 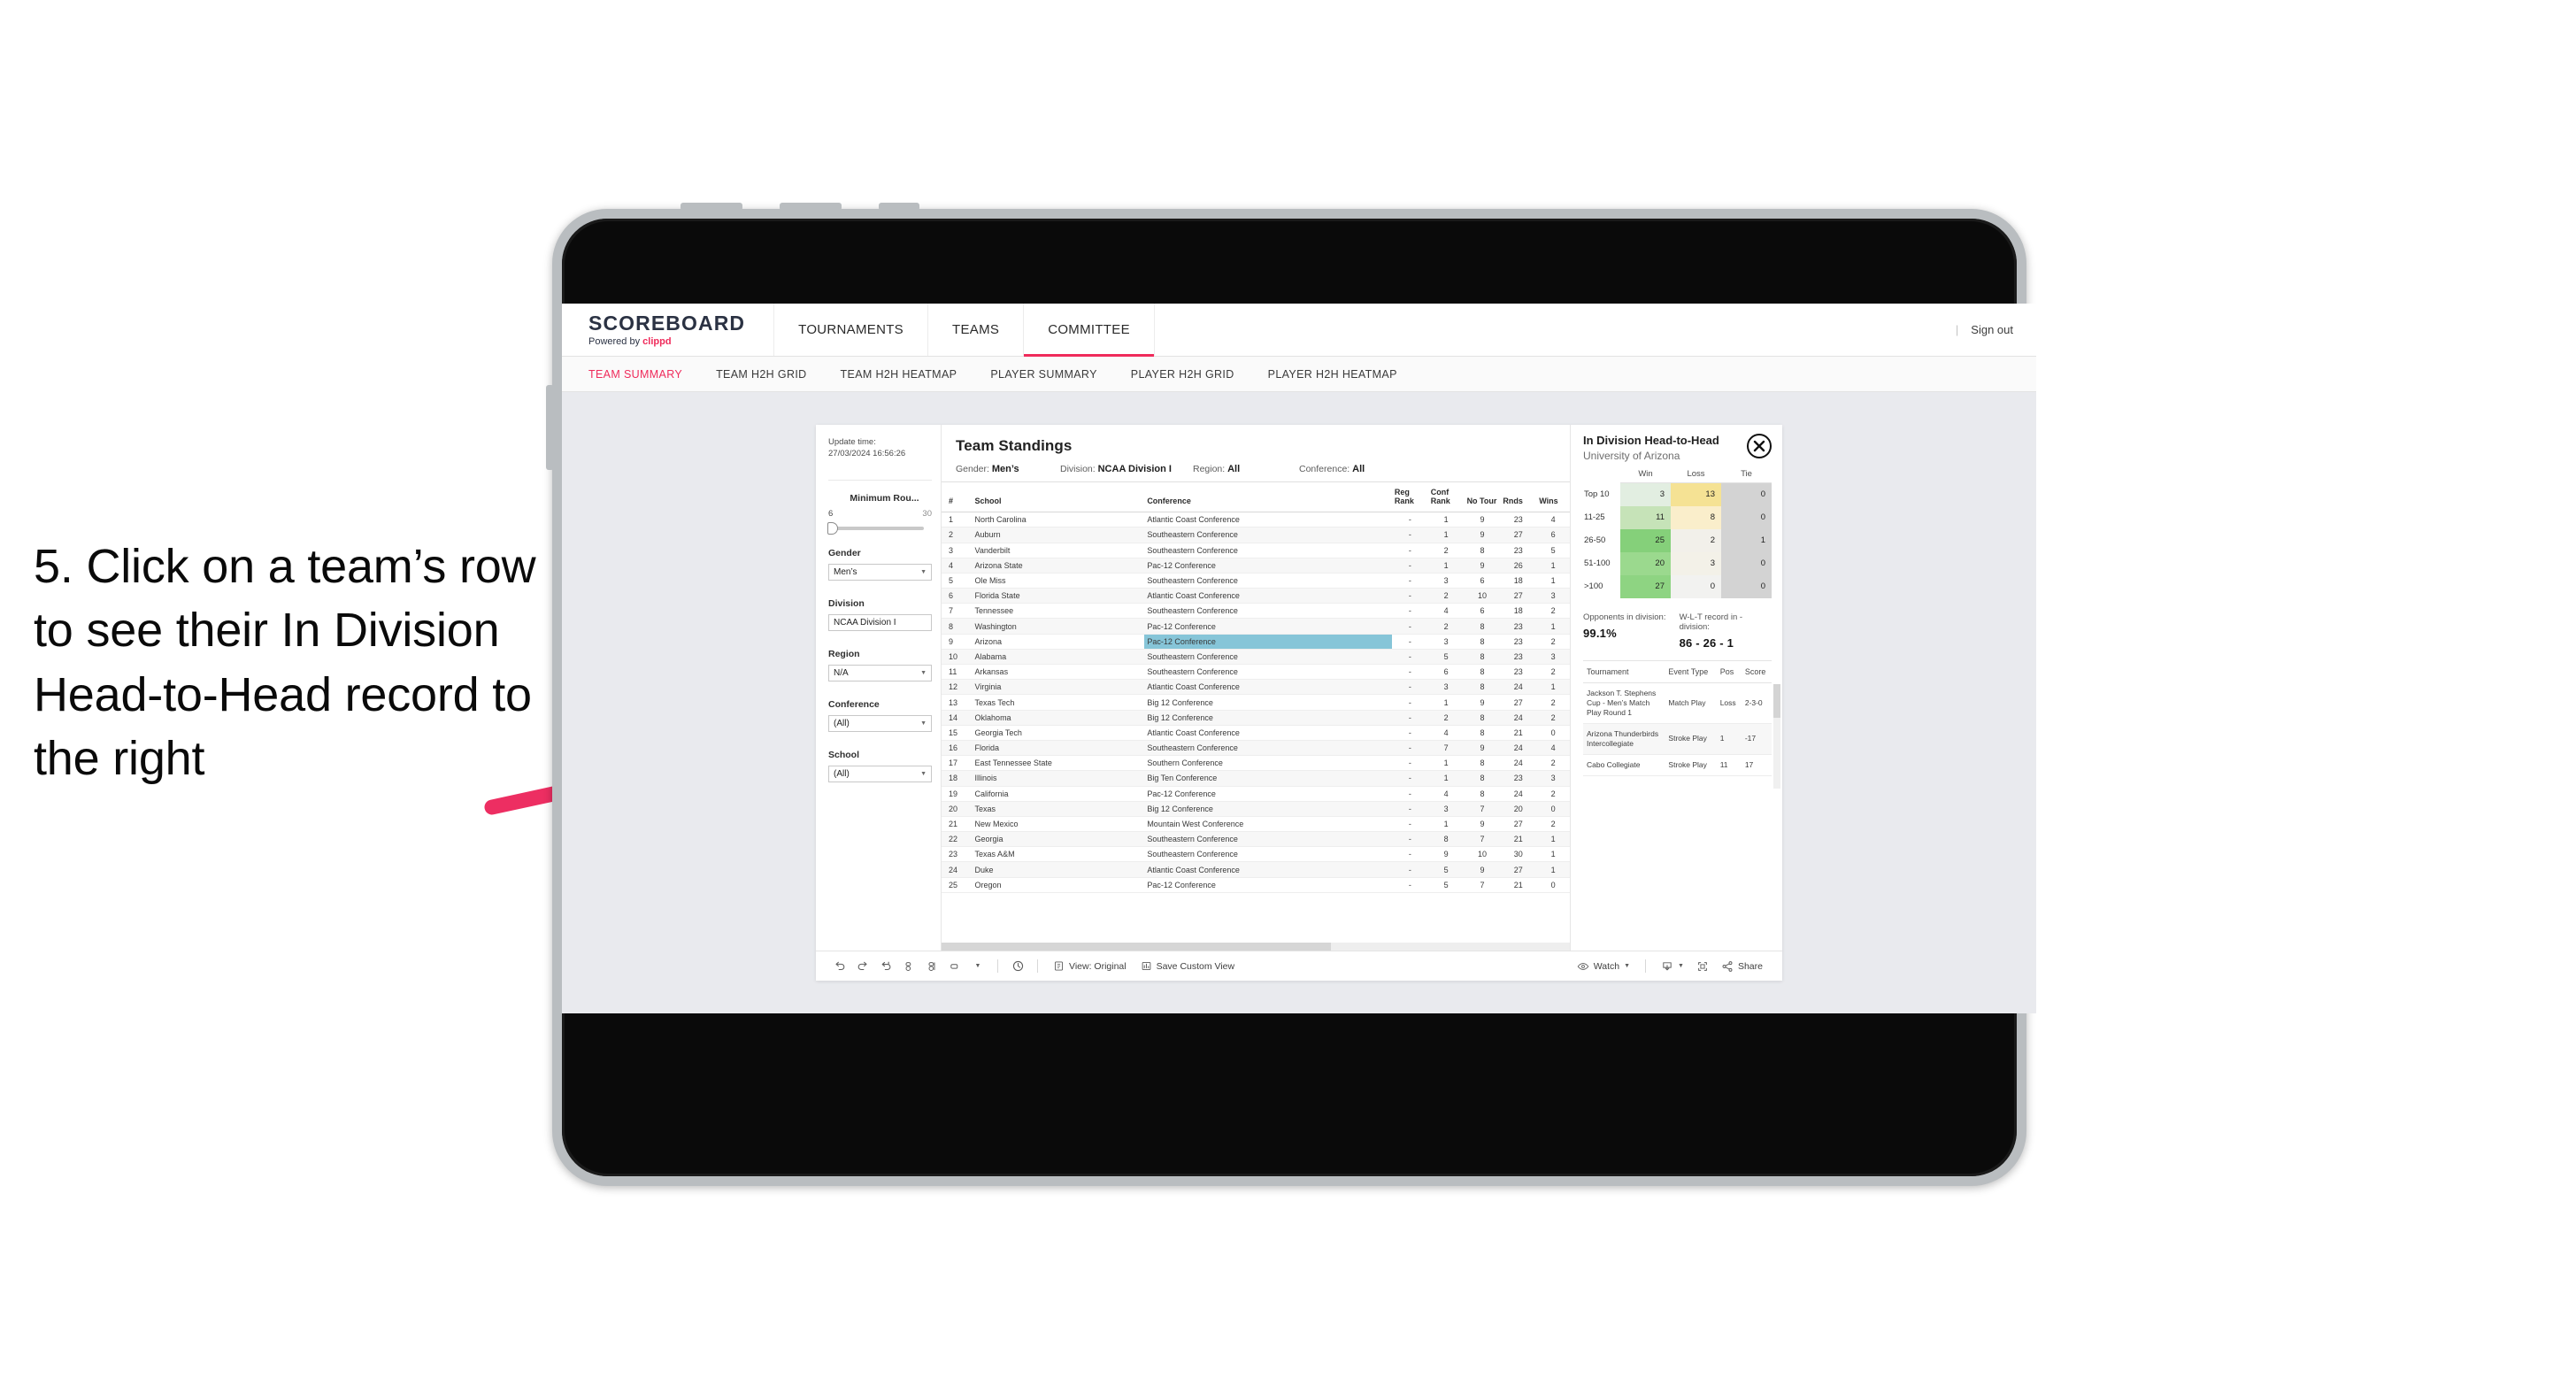 What do you see at coordinates (1256, 809) in the screenshot?
I see `table-row: 20 Texas Big 12 Conference -3 7 20 0` at bounding box center [1256, 809].